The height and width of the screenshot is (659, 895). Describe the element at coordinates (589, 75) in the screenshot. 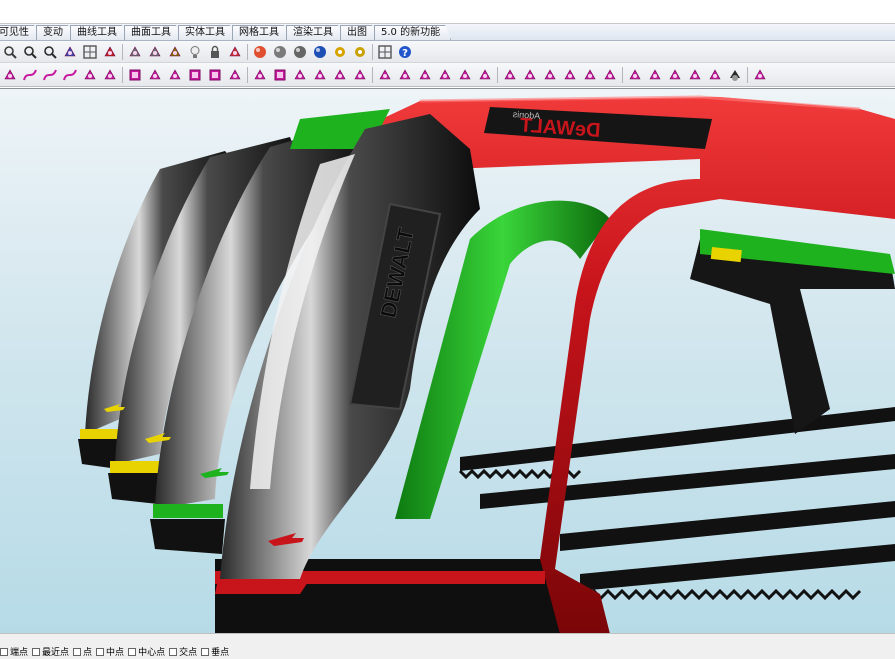

I see `sweep-button` at that location.